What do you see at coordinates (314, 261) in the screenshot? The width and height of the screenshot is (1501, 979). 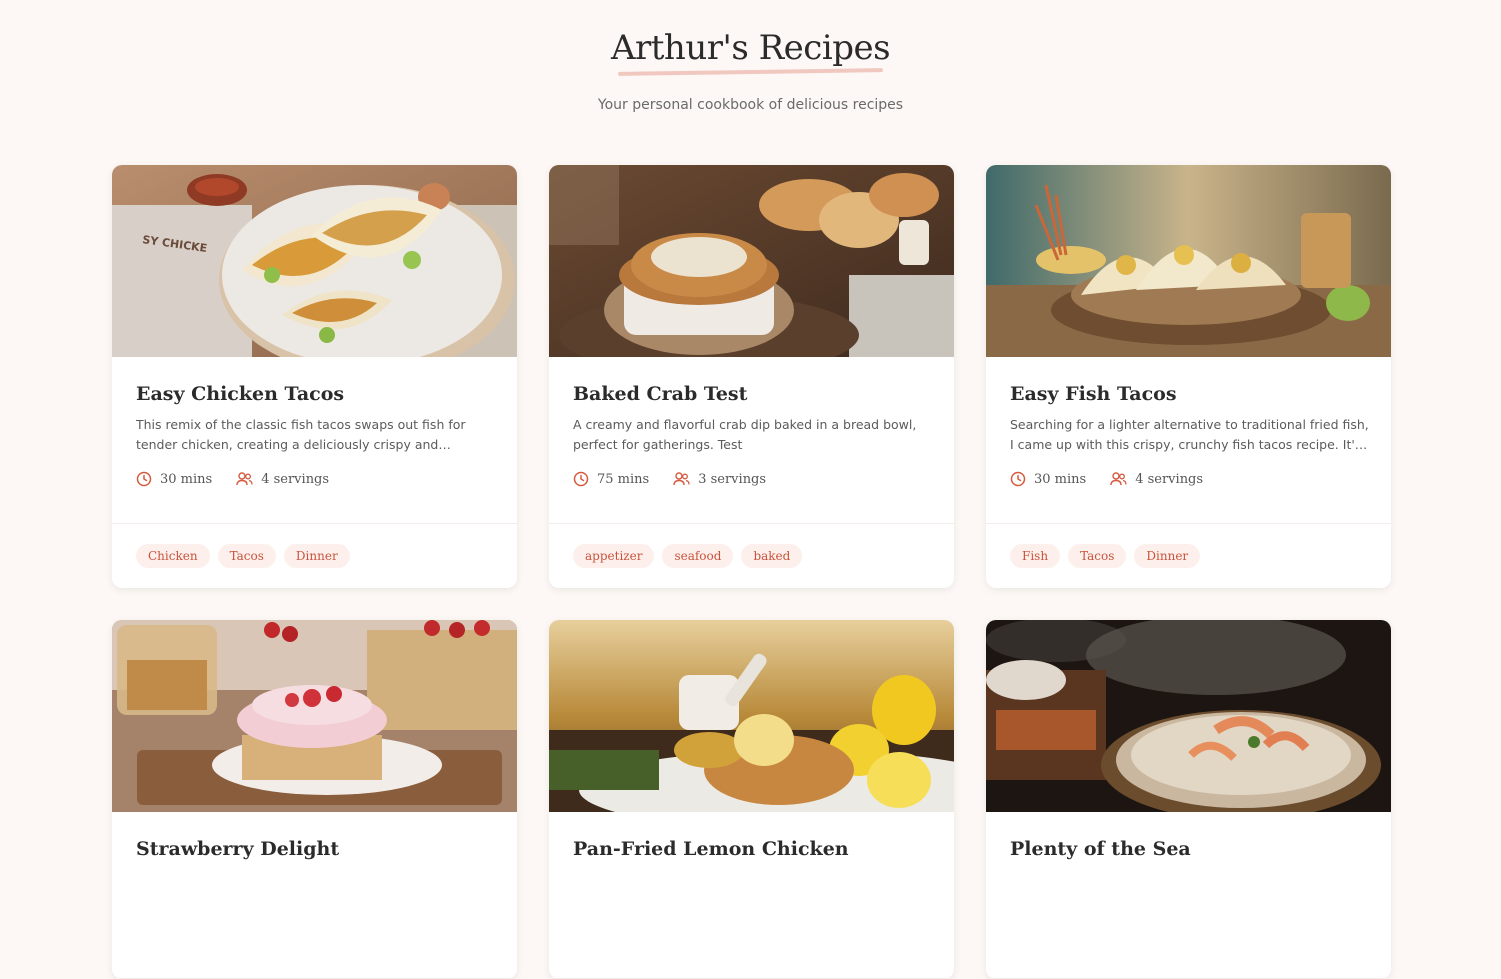 I see `recipe-image: SY CHICKE` at bounding box center [314, 261].